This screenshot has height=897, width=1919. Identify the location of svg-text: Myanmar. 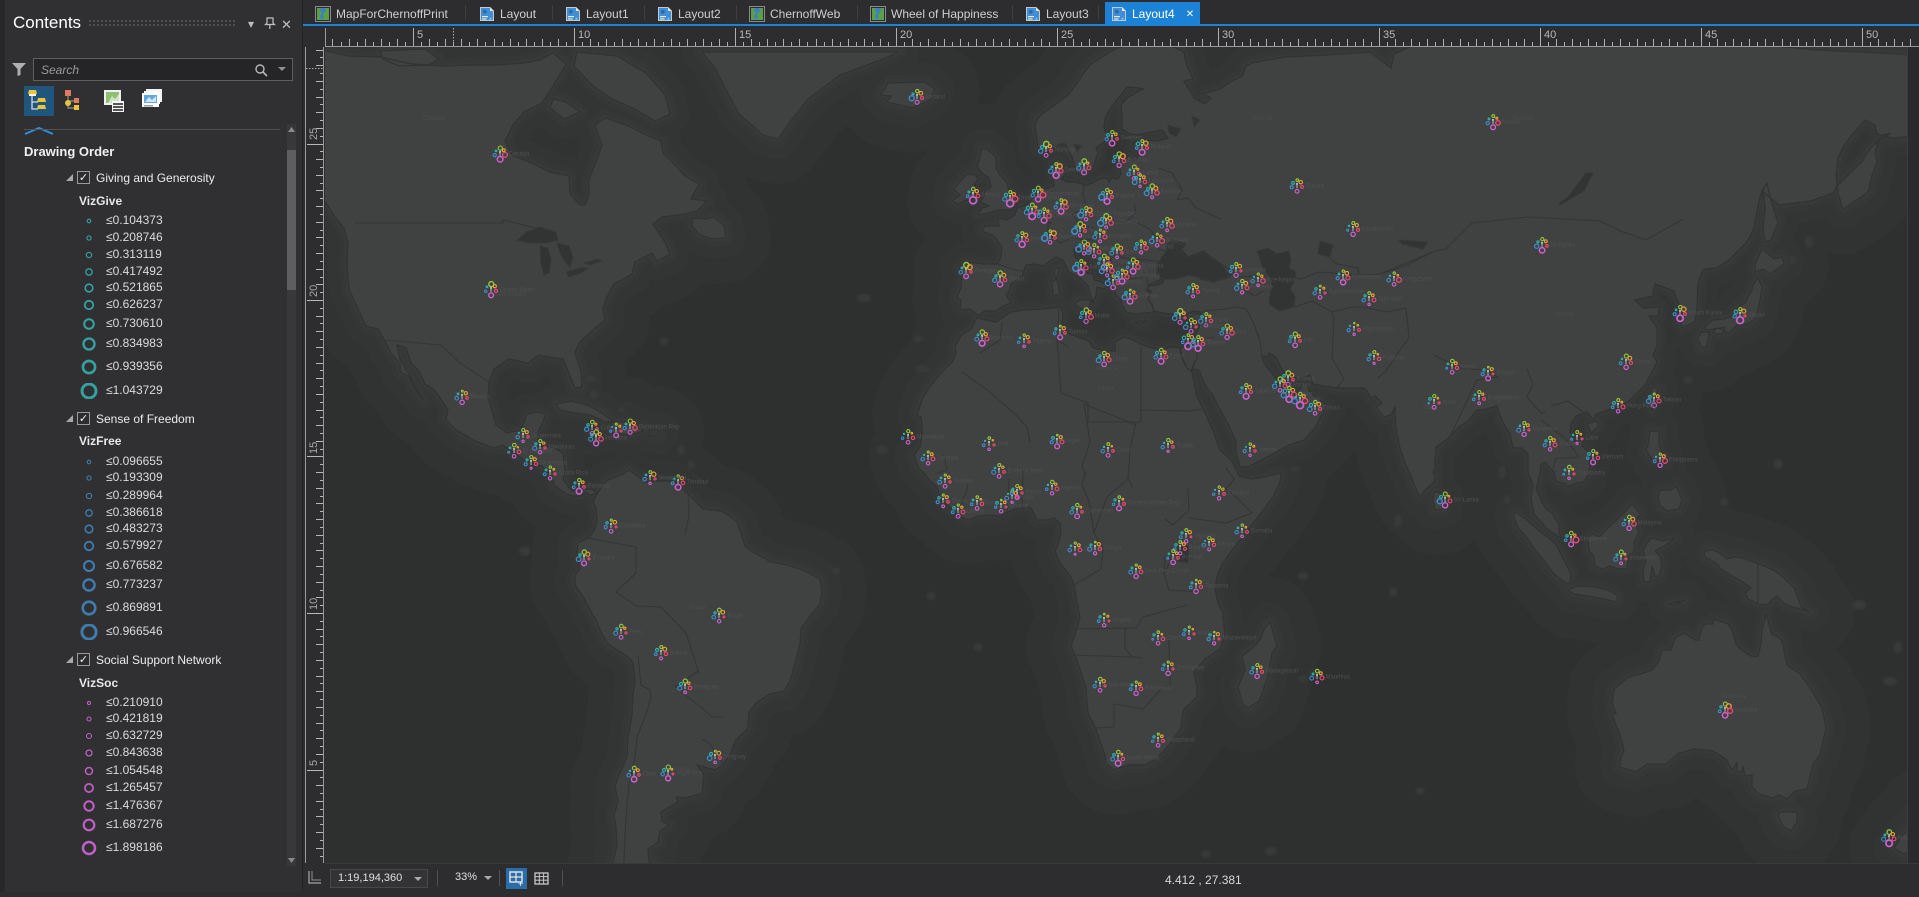
(1545, 430).